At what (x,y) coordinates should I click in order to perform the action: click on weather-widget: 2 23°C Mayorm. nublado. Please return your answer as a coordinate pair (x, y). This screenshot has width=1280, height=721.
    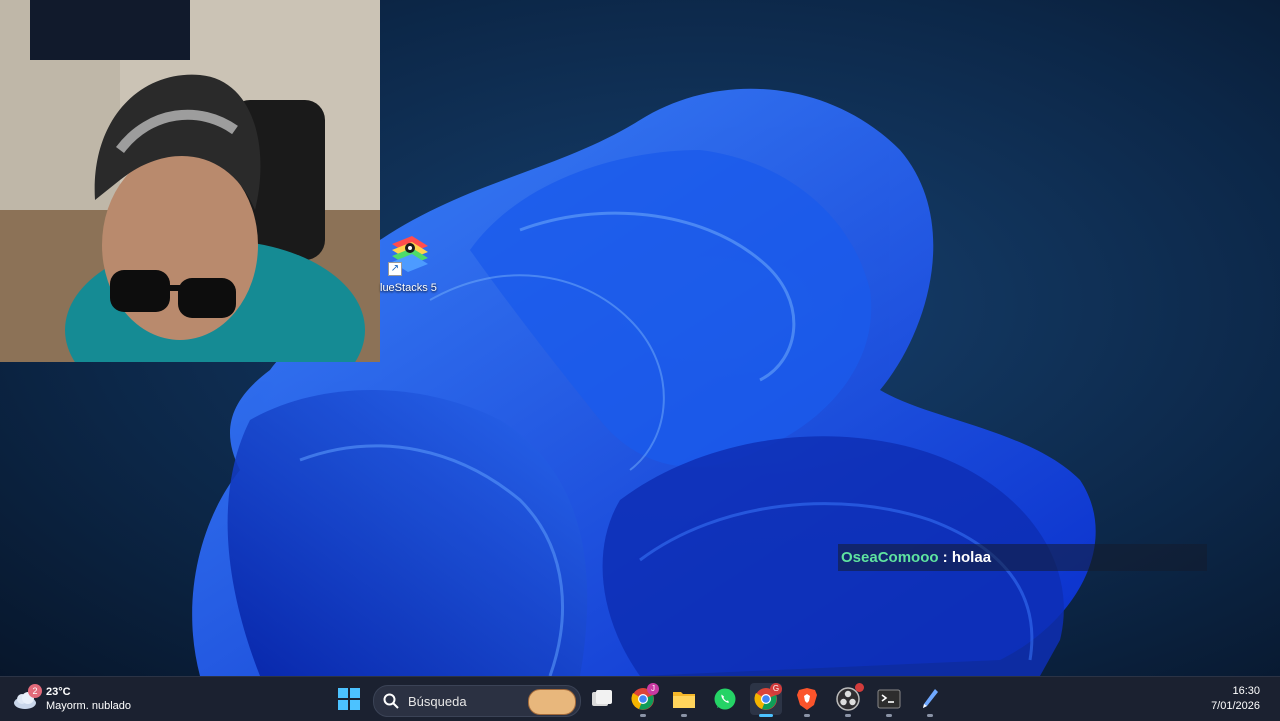
    Looking at the image, I should click on (71, 699).